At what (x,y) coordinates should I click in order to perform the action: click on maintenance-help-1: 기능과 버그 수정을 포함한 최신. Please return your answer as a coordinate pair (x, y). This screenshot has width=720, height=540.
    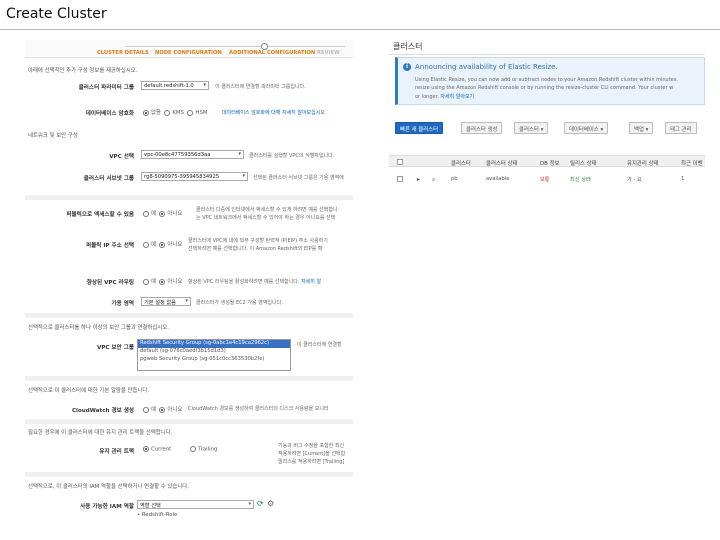
    Looking at the image, I should click on (311, 446).